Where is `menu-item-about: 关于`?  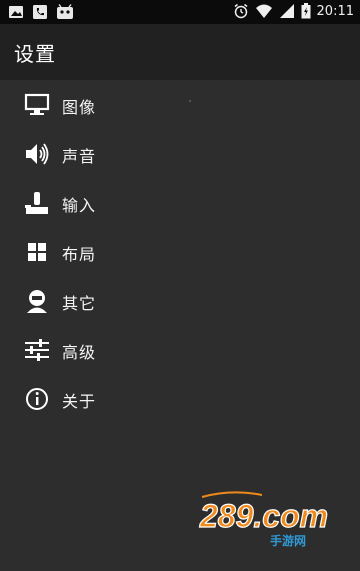
menu-item-about: 关于 is located at coordinates (180, 398).